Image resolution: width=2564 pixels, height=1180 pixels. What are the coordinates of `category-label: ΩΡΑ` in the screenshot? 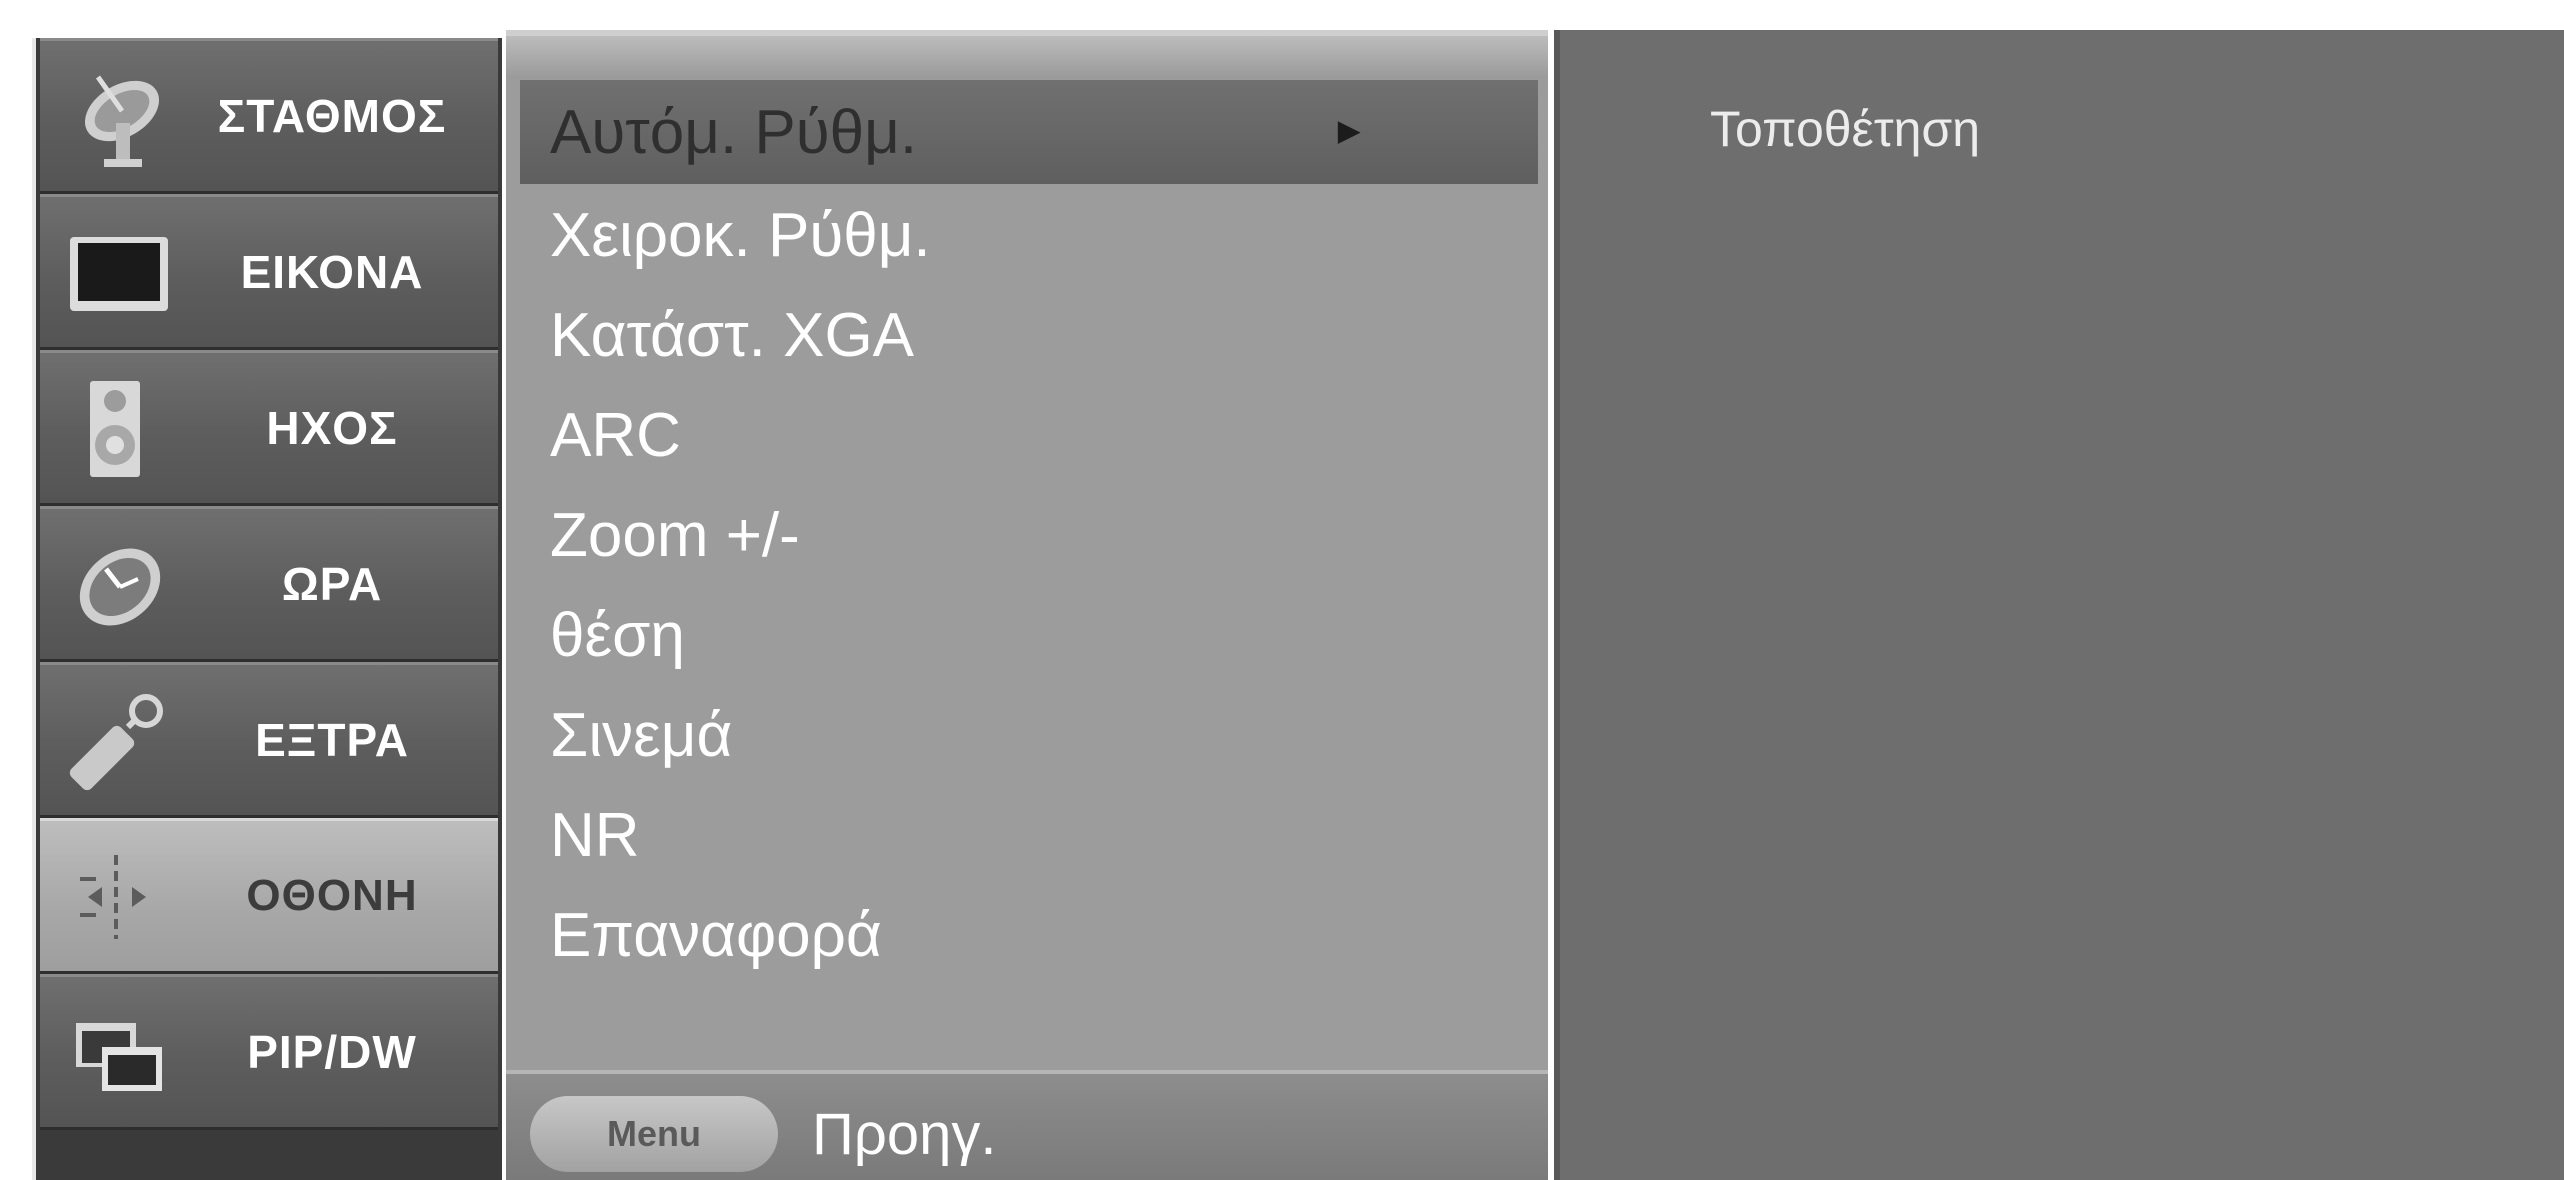 It's located at (332, 584).